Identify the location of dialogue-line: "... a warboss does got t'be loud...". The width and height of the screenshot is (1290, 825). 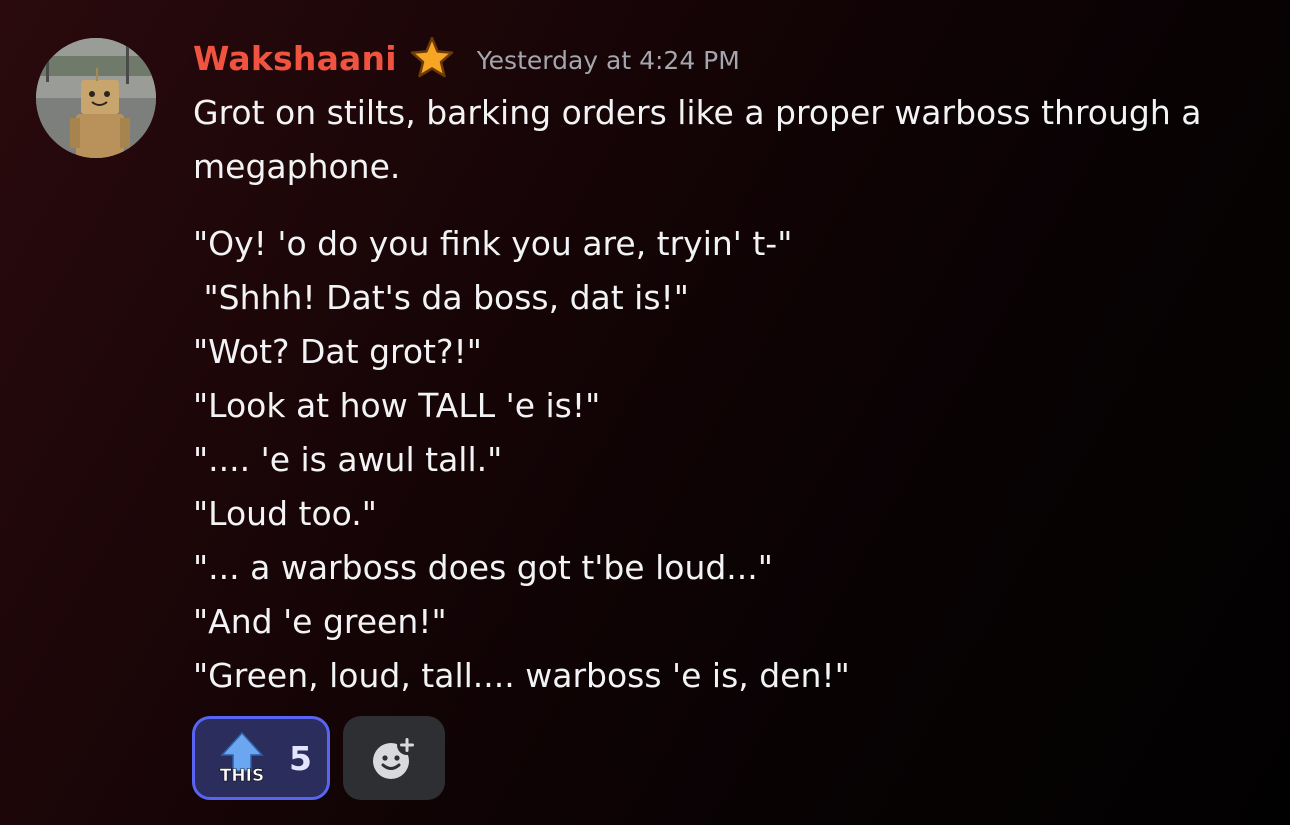
(483, 567).